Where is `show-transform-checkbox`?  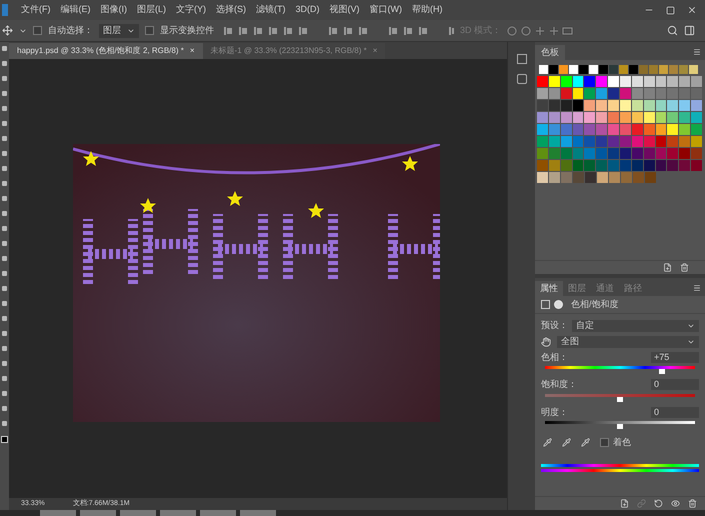 show-transform-checkbox is located at coordinates (149, 30).